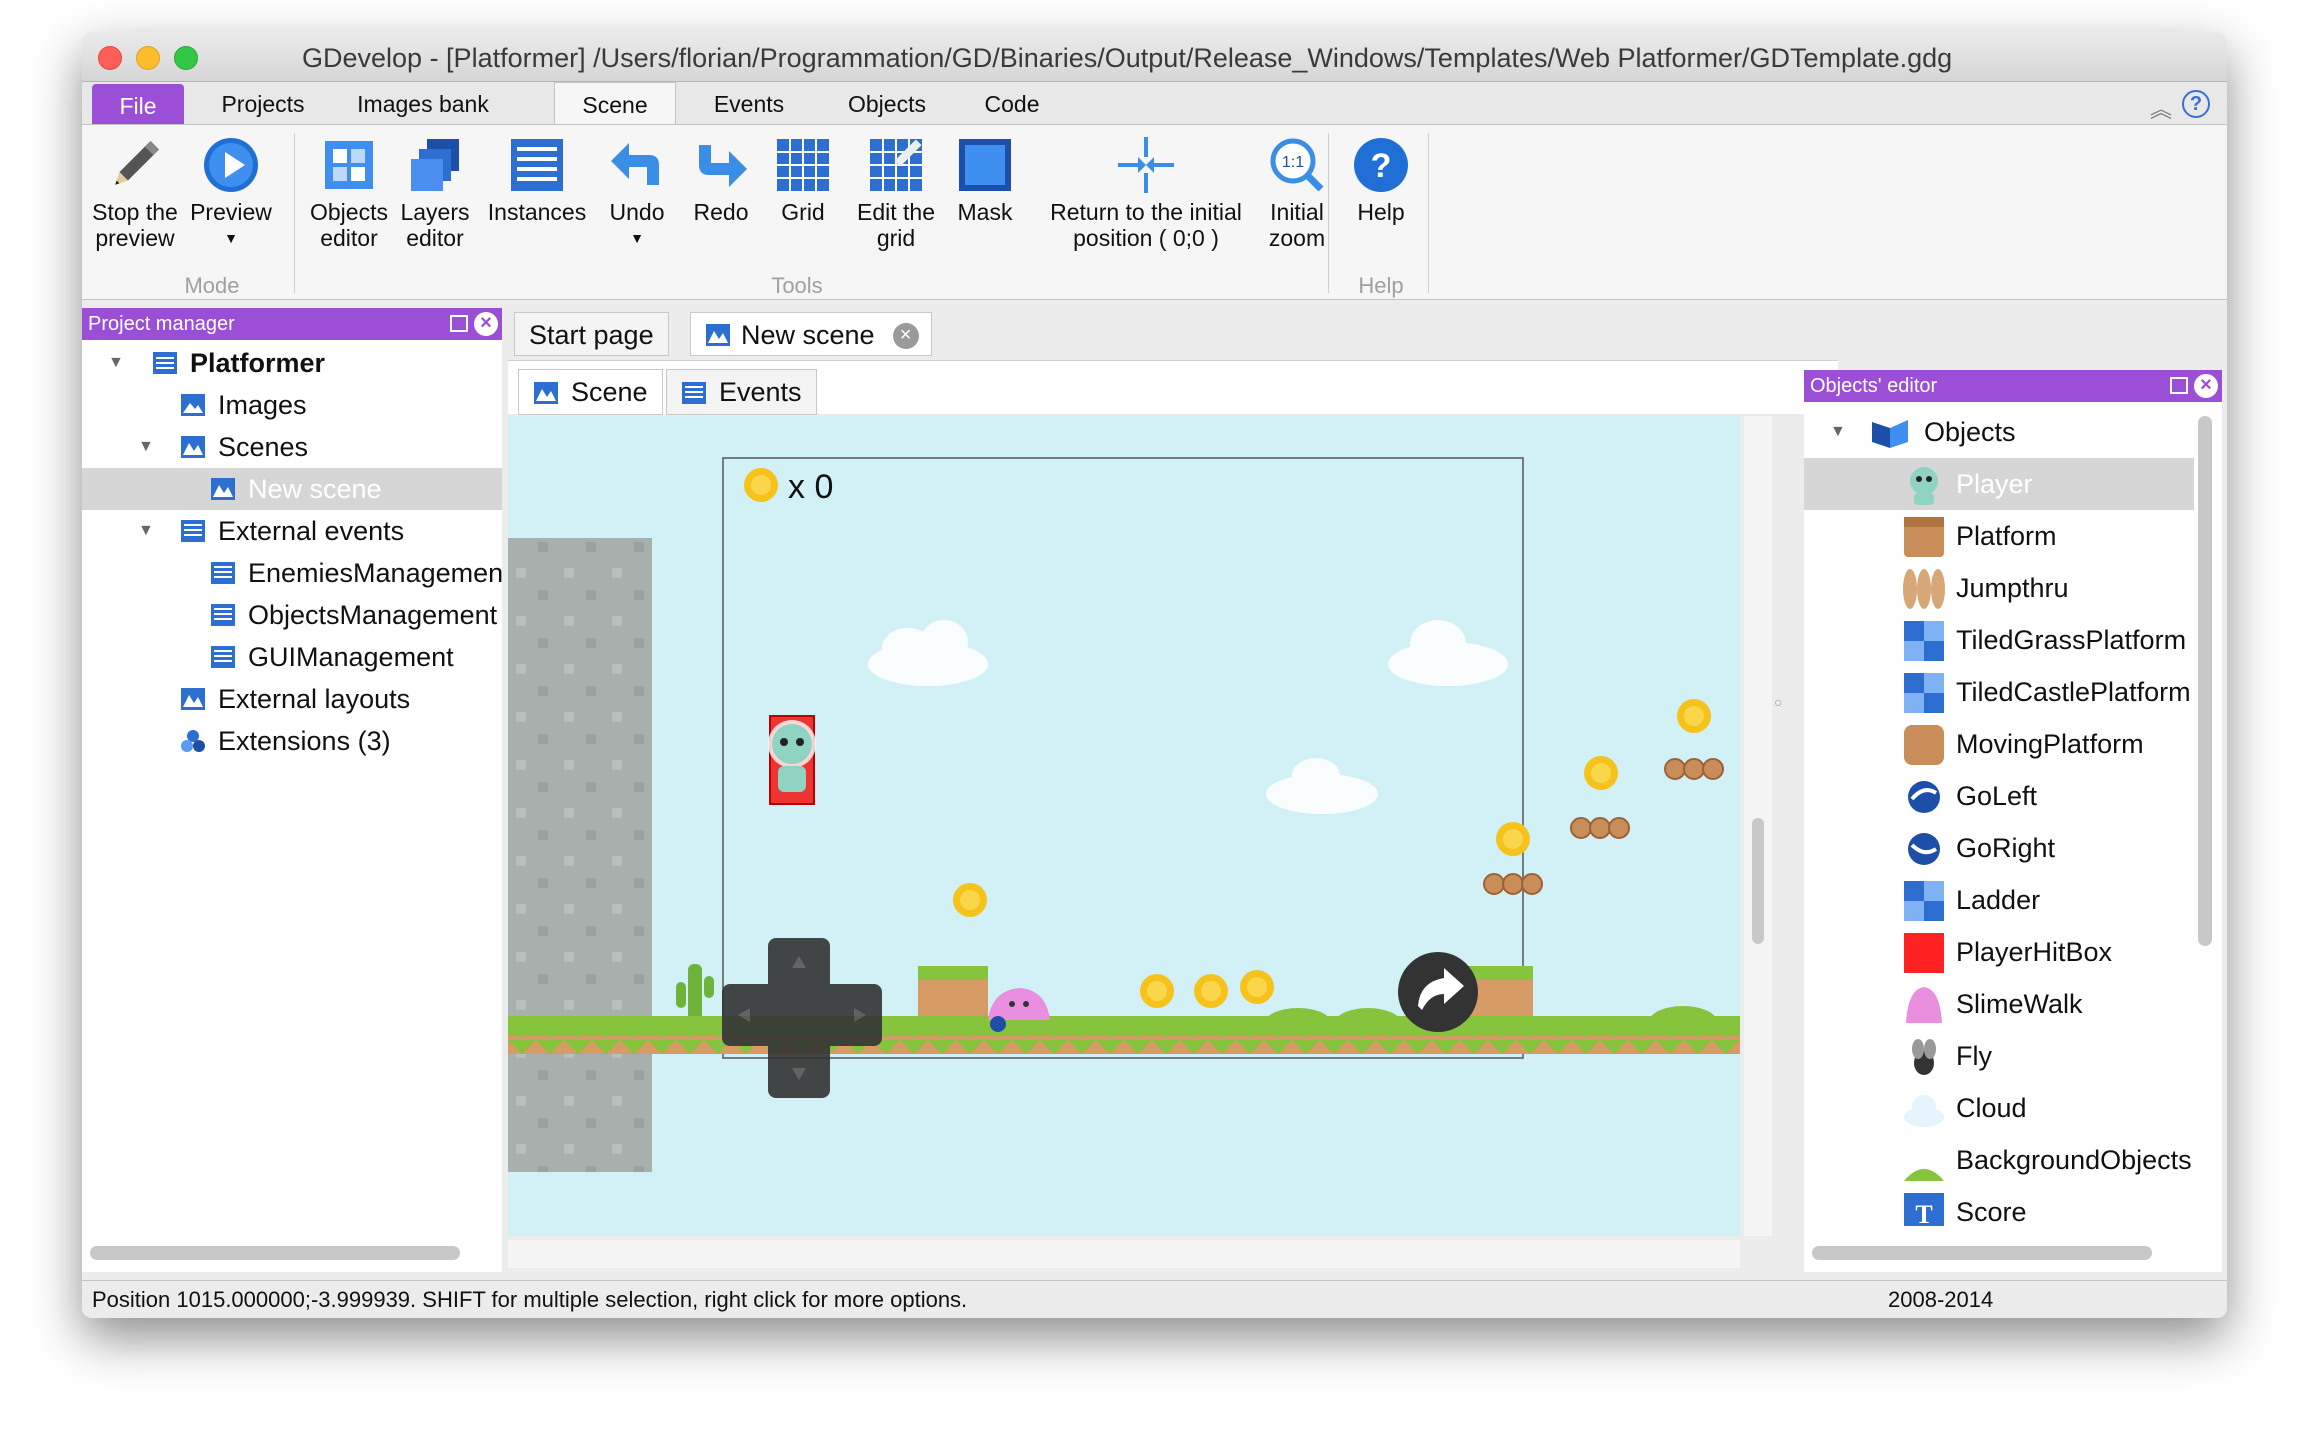 This screenshot has height=1439, width=2309. I want to click on list-icon, so click(537, 165).